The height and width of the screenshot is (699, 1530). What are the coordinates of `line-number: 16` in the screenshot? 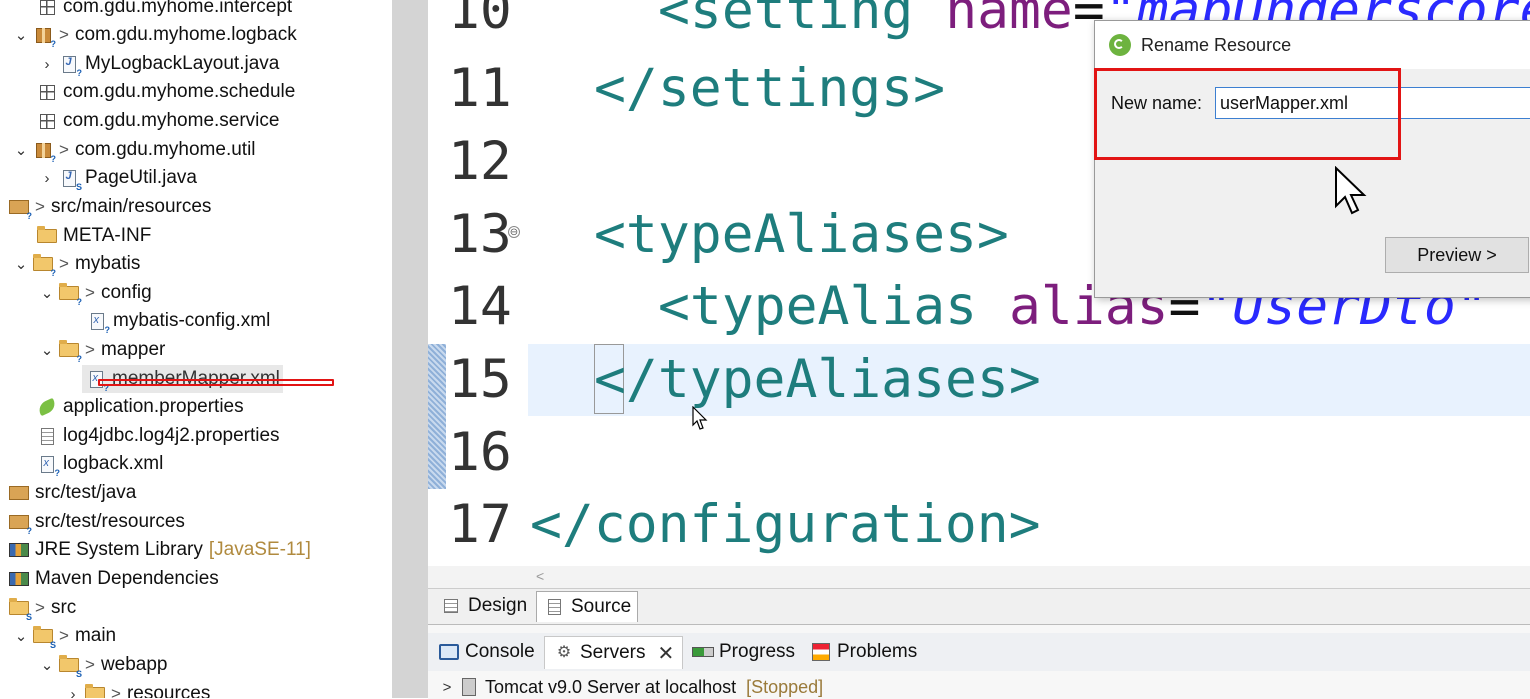 It's located at (480, 452).